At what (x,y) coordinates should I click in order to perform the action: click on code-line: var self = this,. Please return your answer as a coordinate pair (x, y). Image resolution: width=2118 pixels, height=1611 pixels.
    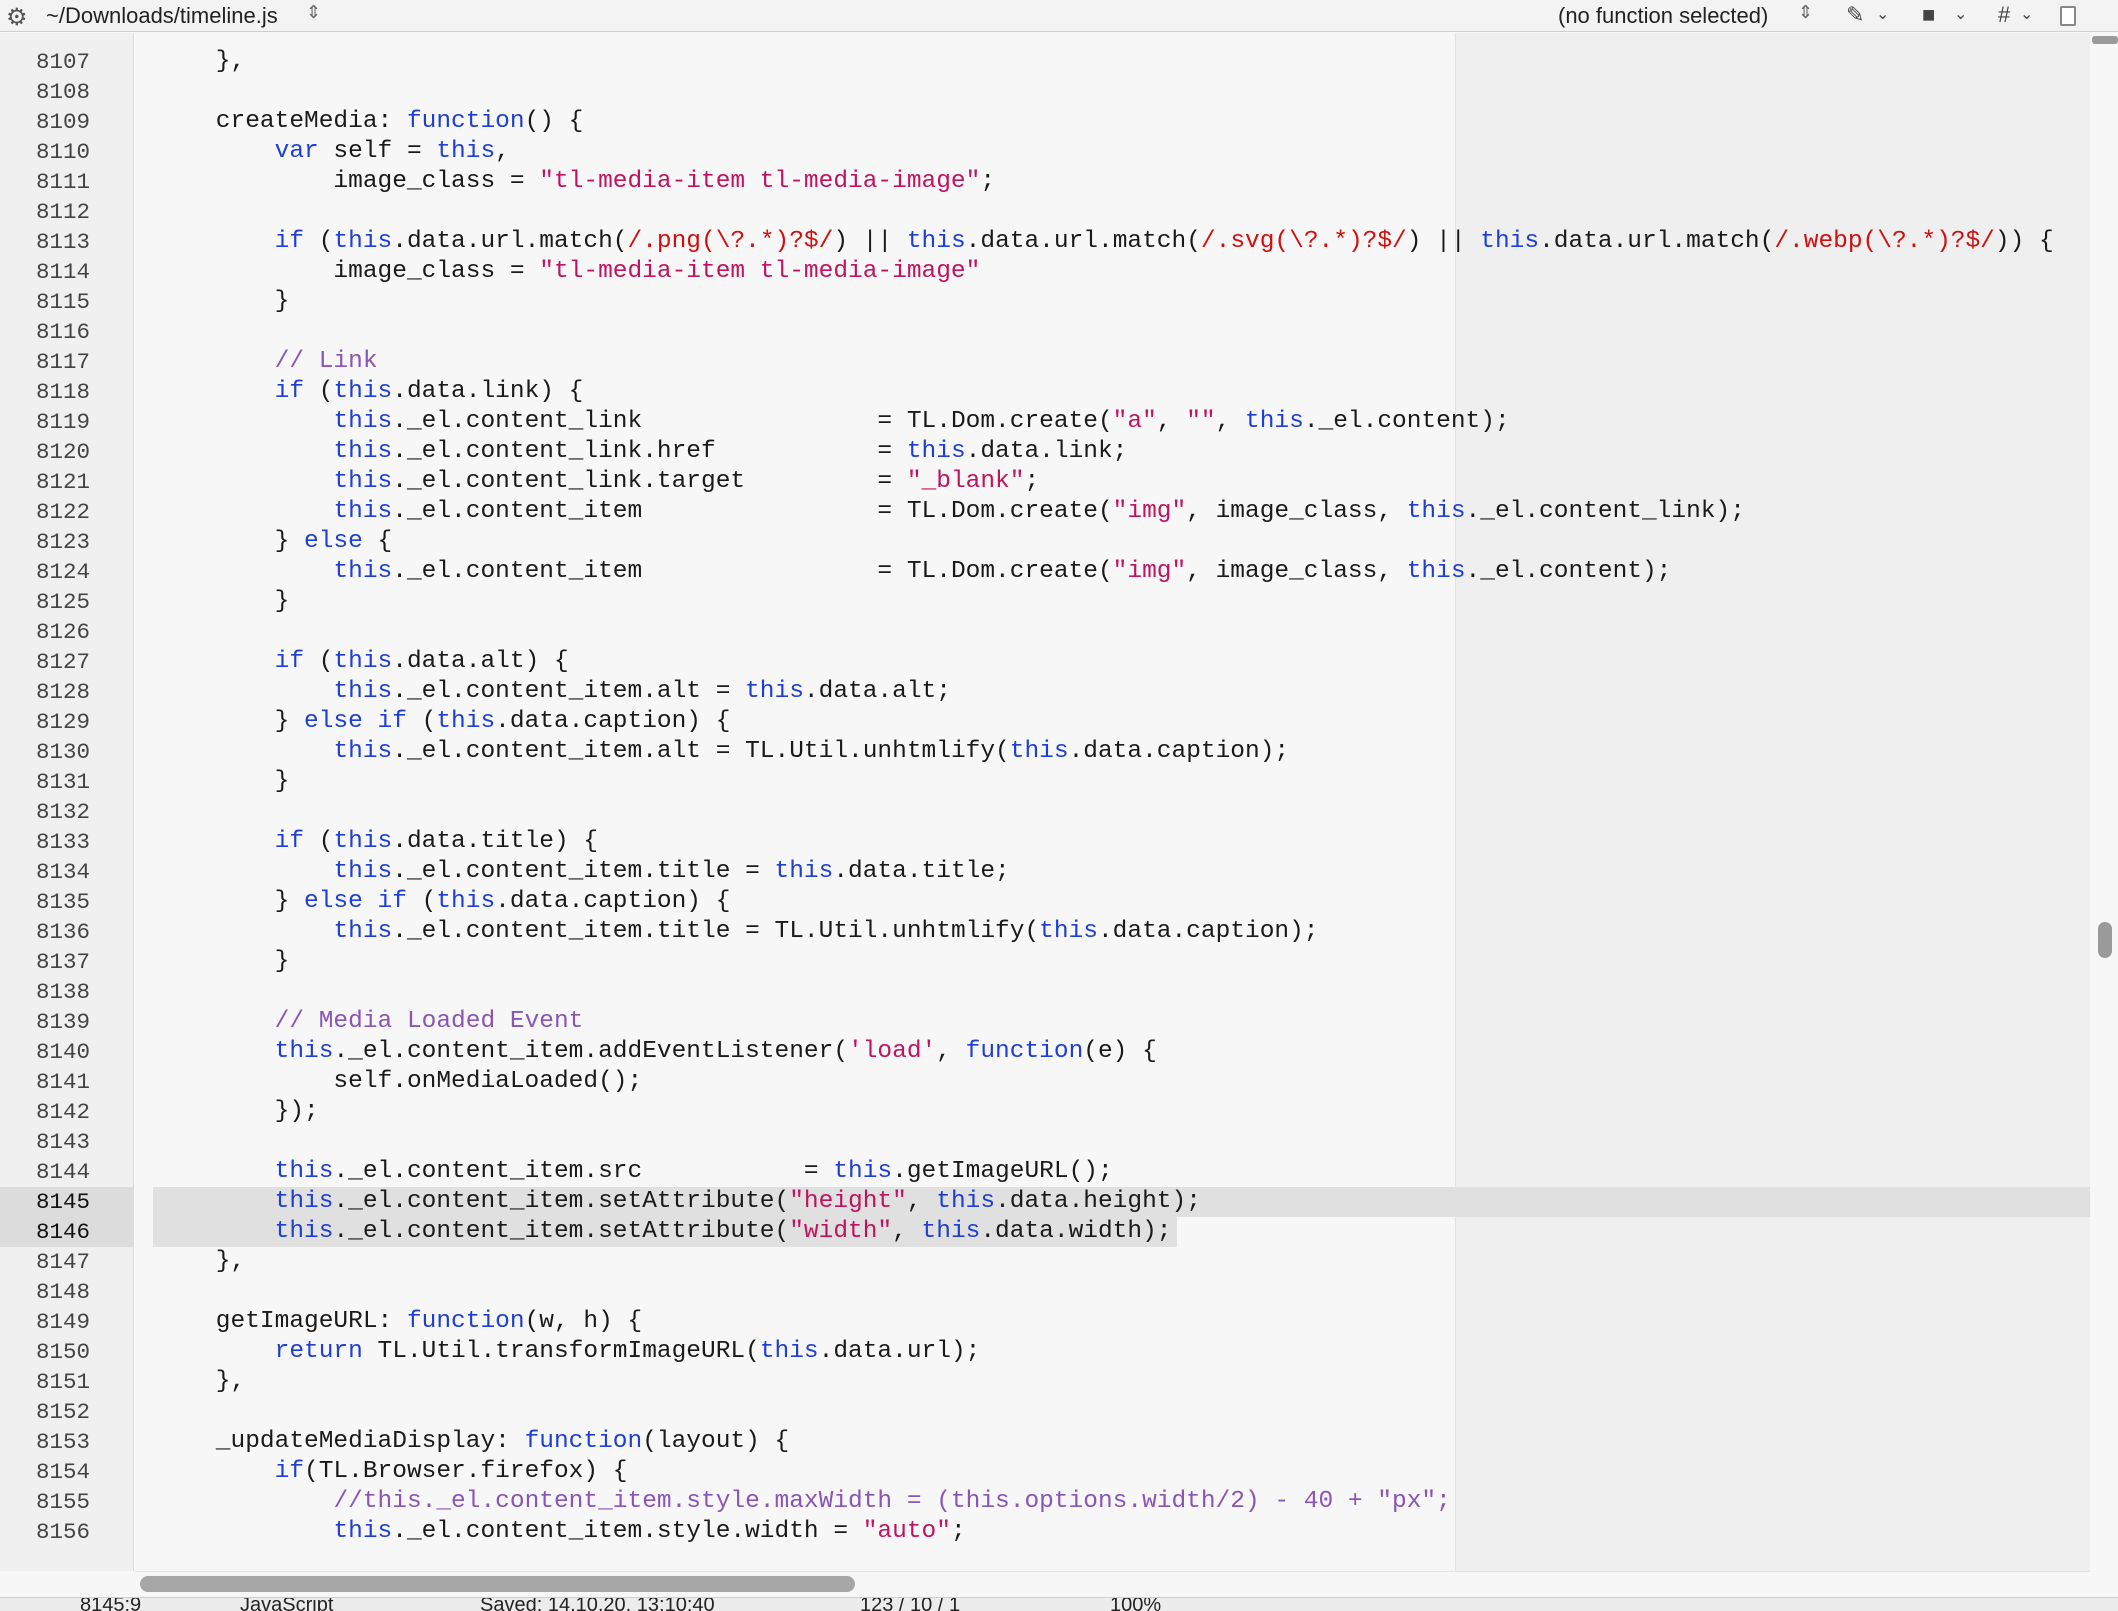
    Looking at the image, I should click on (333, 152).